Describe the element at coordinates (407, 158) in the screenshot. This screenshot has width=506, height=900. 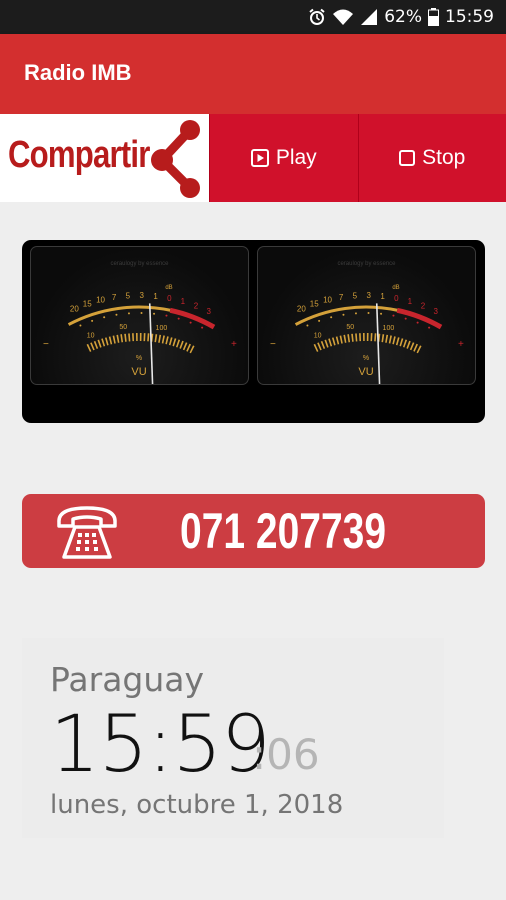
I see `stop-icon` at that location.